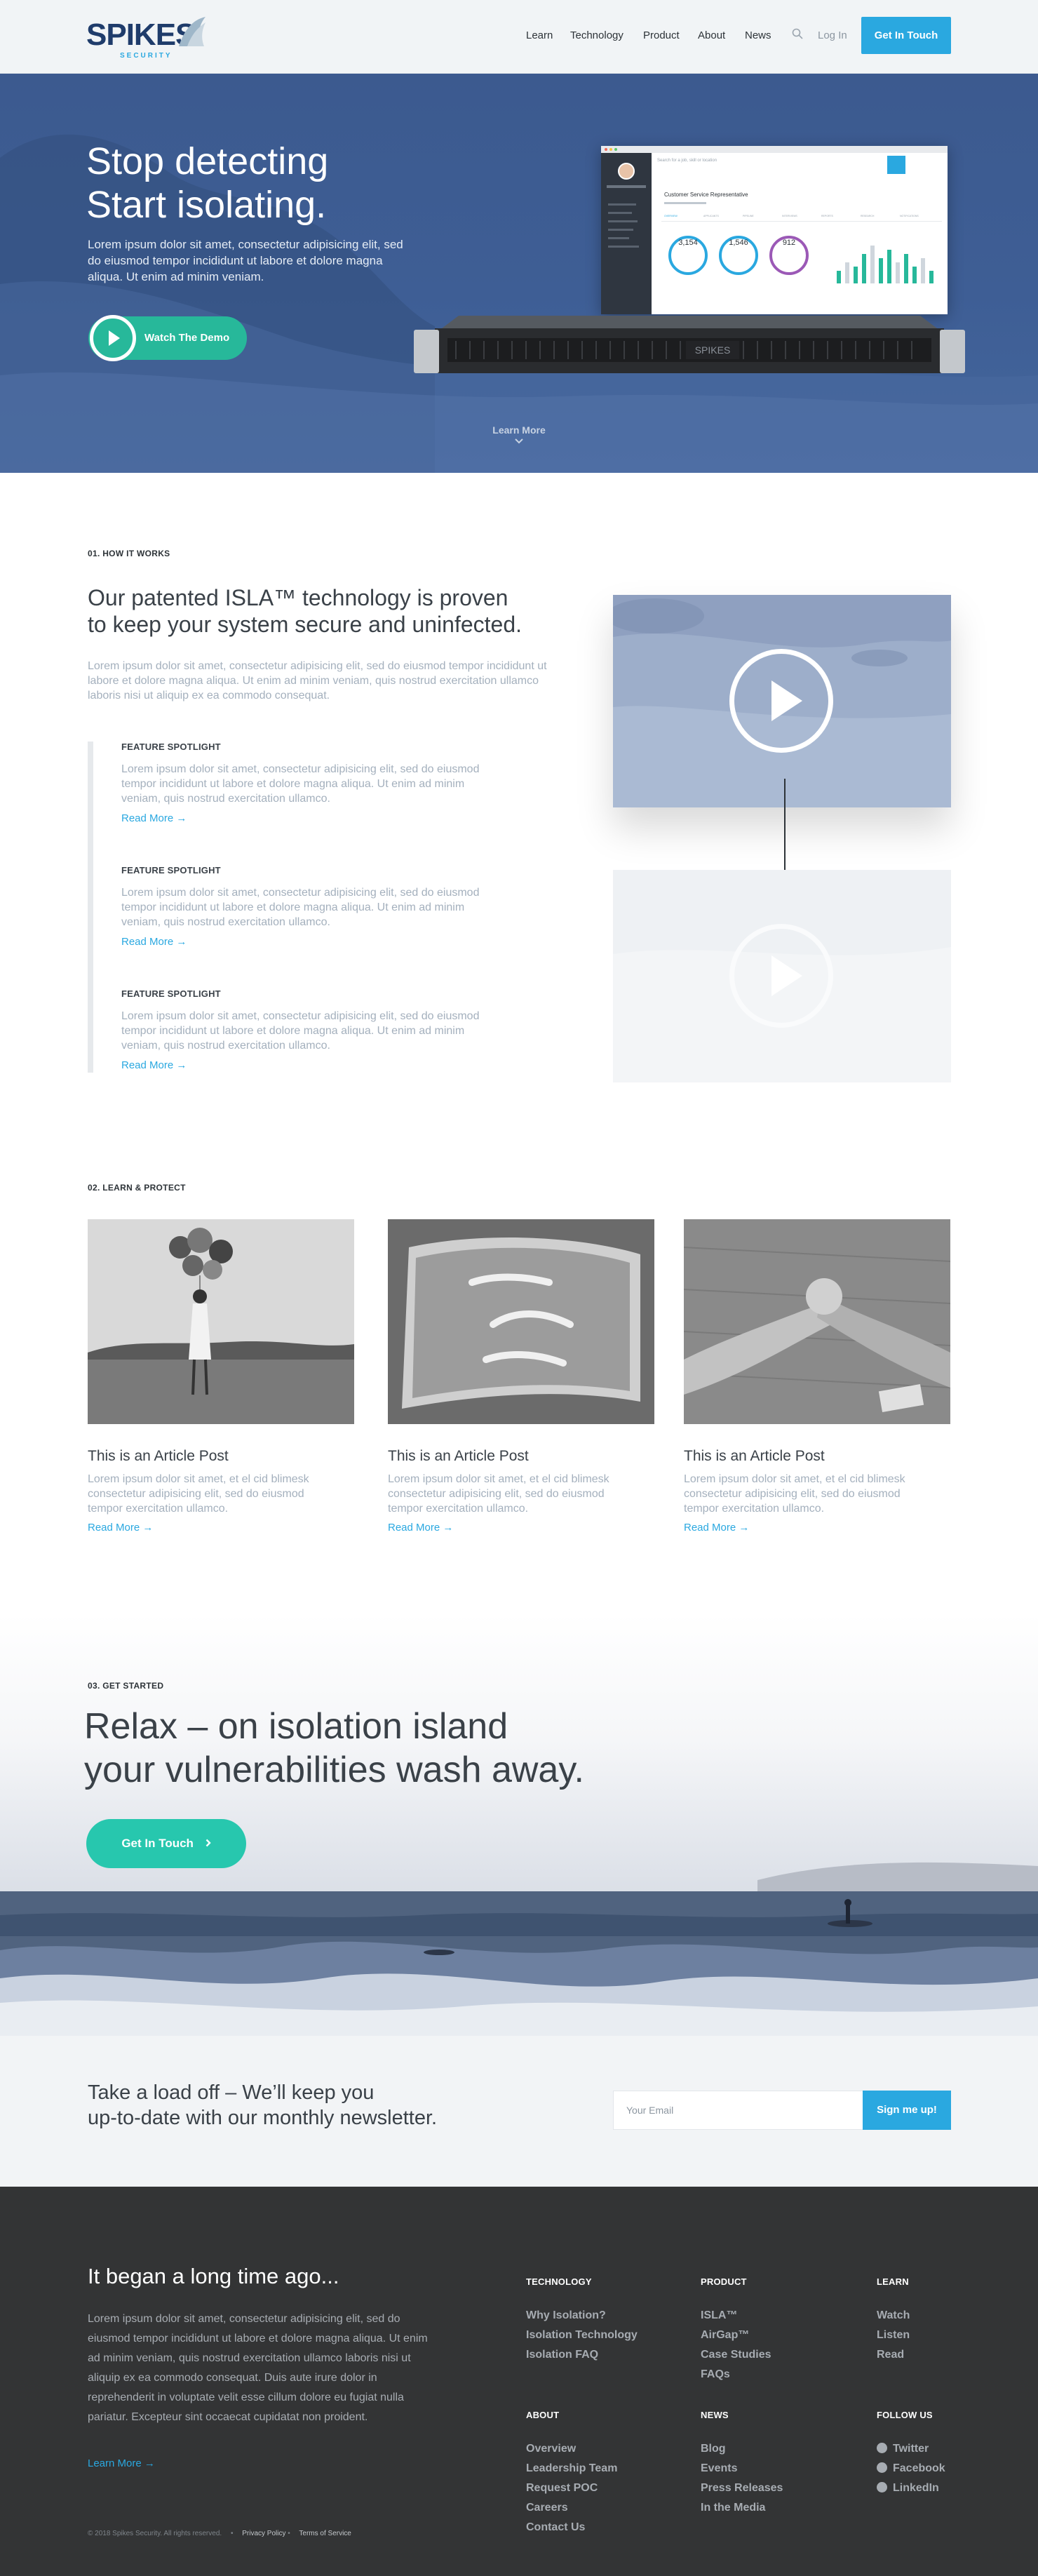 Image resolution: width=1038 pixels, height=2576 pixels. What do you see at coordinates (208, 161) in the screenshot?
I see `hero-title-line-1: Stop detecting` at bounding box center [208, 161].